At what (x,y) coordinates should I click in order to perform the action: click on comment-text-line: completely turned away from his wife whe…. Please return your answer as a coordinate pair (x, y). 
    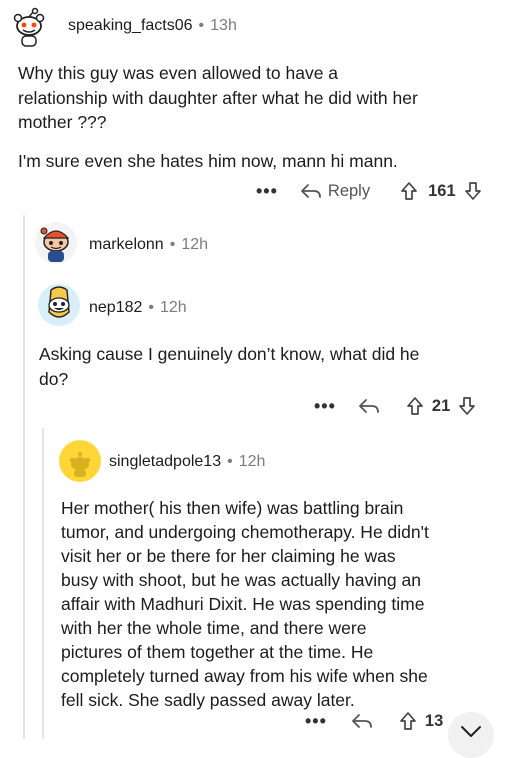
    Looking at the image, I should click on (244, 676).